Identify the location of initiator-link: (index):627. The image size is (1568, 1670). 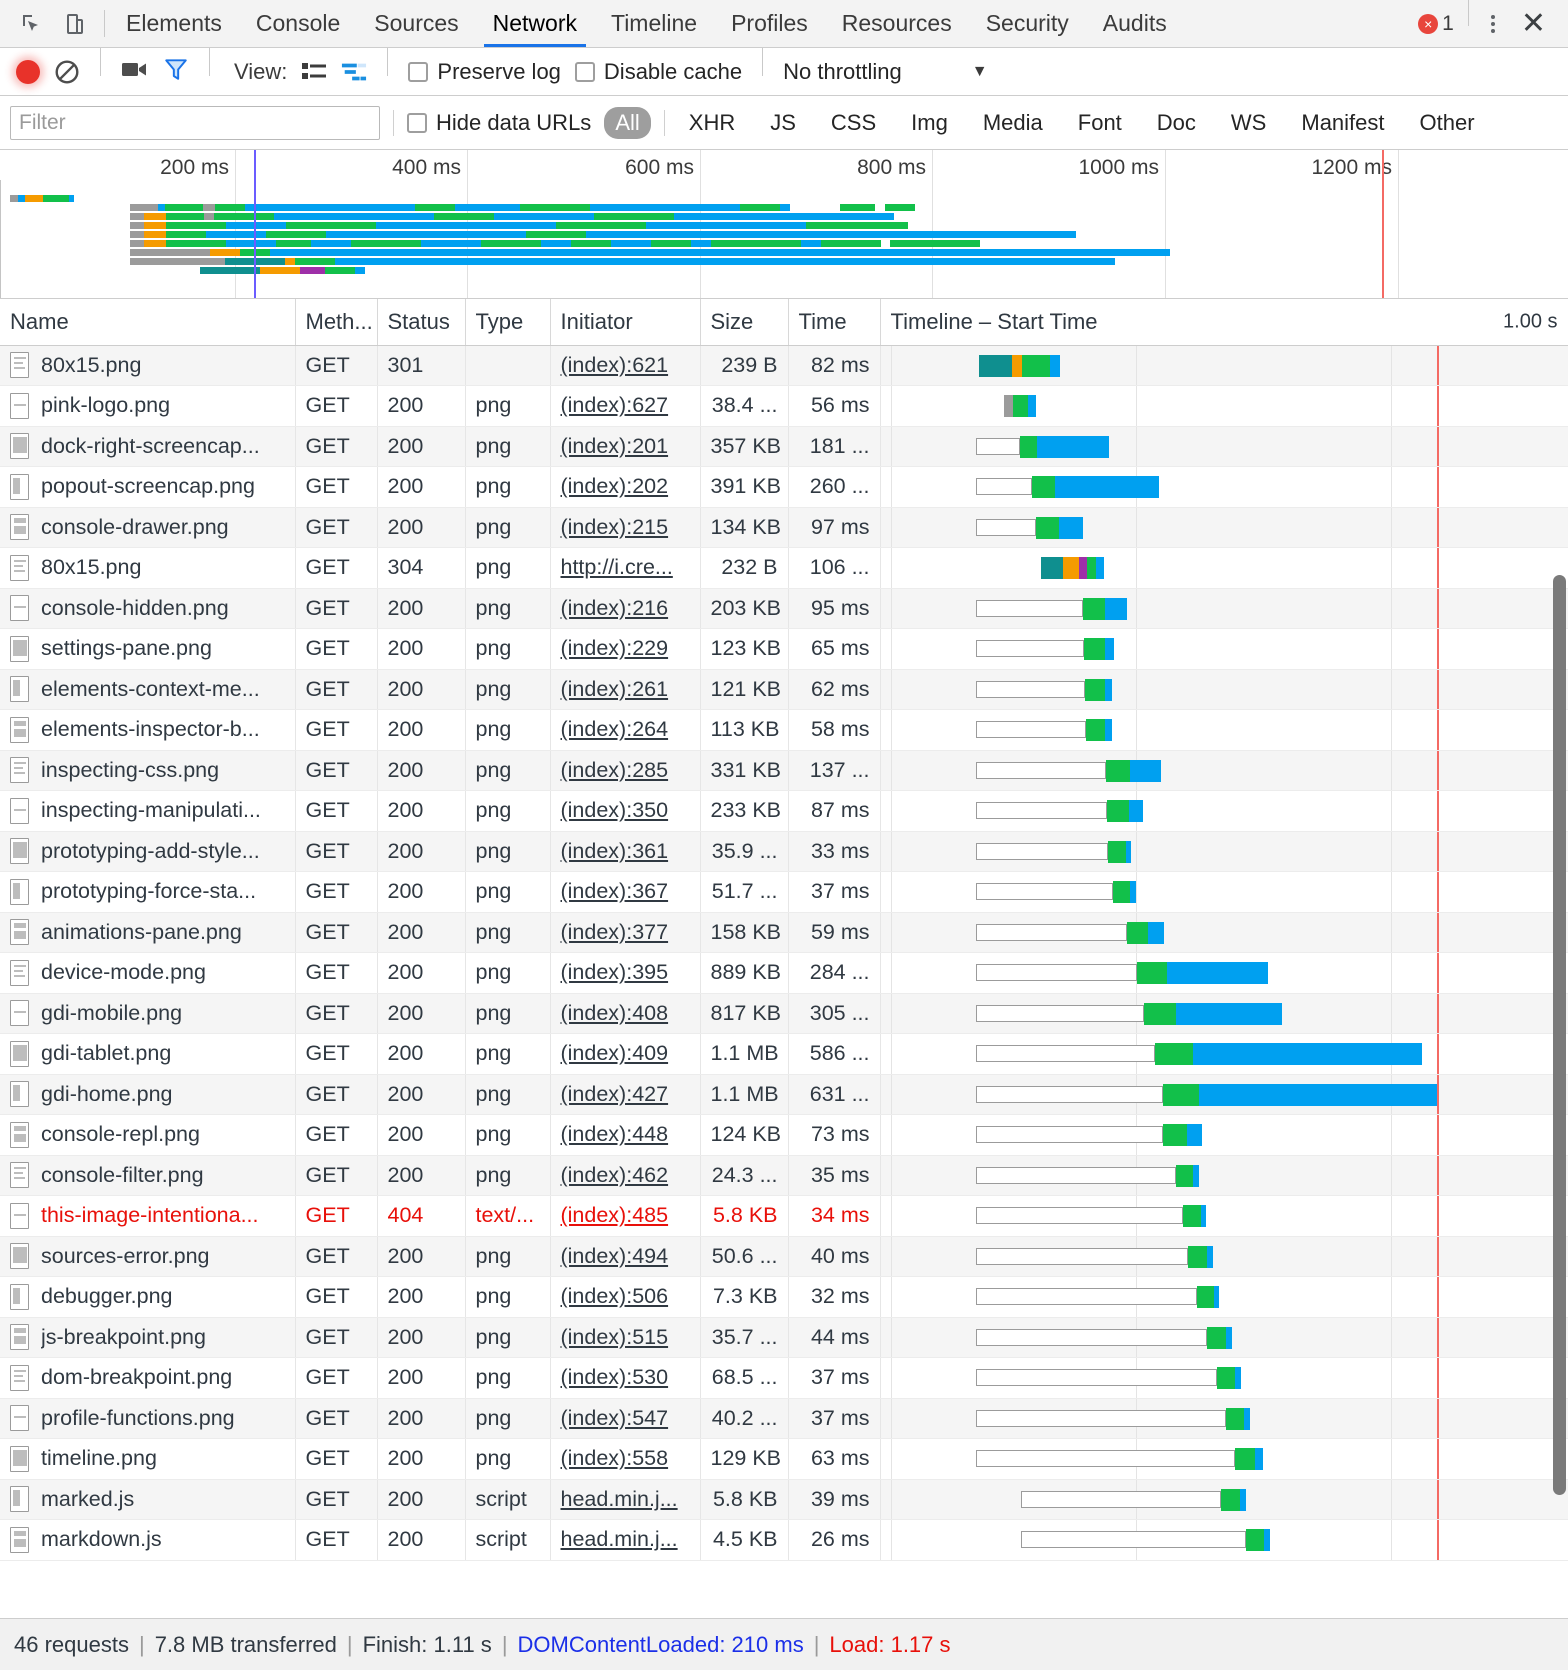
(615, 405).